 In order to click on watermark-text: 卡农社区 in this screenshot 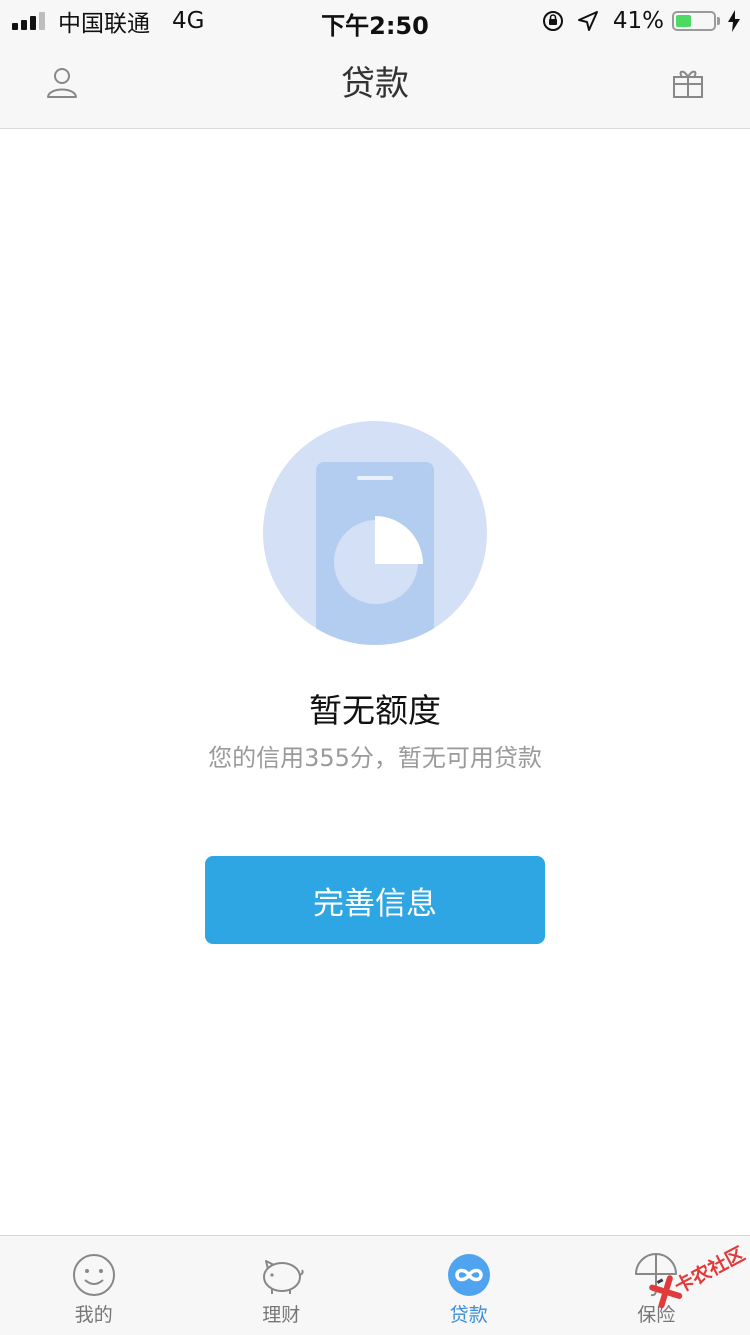, I will do `click(709, 1269)`.